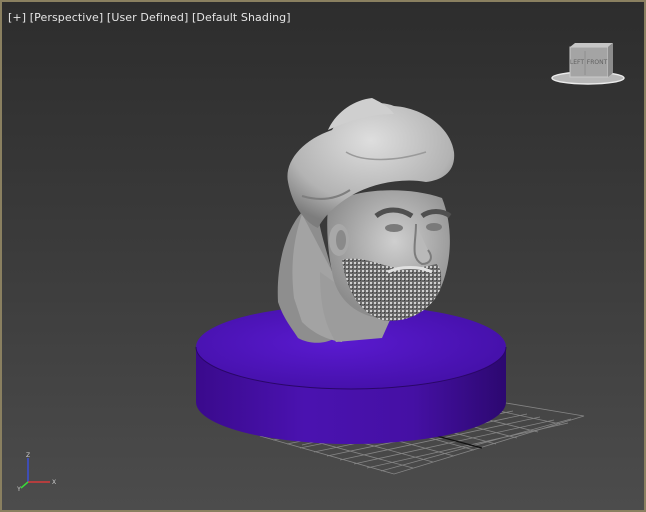 This screenshot has height=512, width=646. What do you see at coordinates (610, 60) in the screenshot?
I see `viewcube-right-face` at bounding box center [610, 60].